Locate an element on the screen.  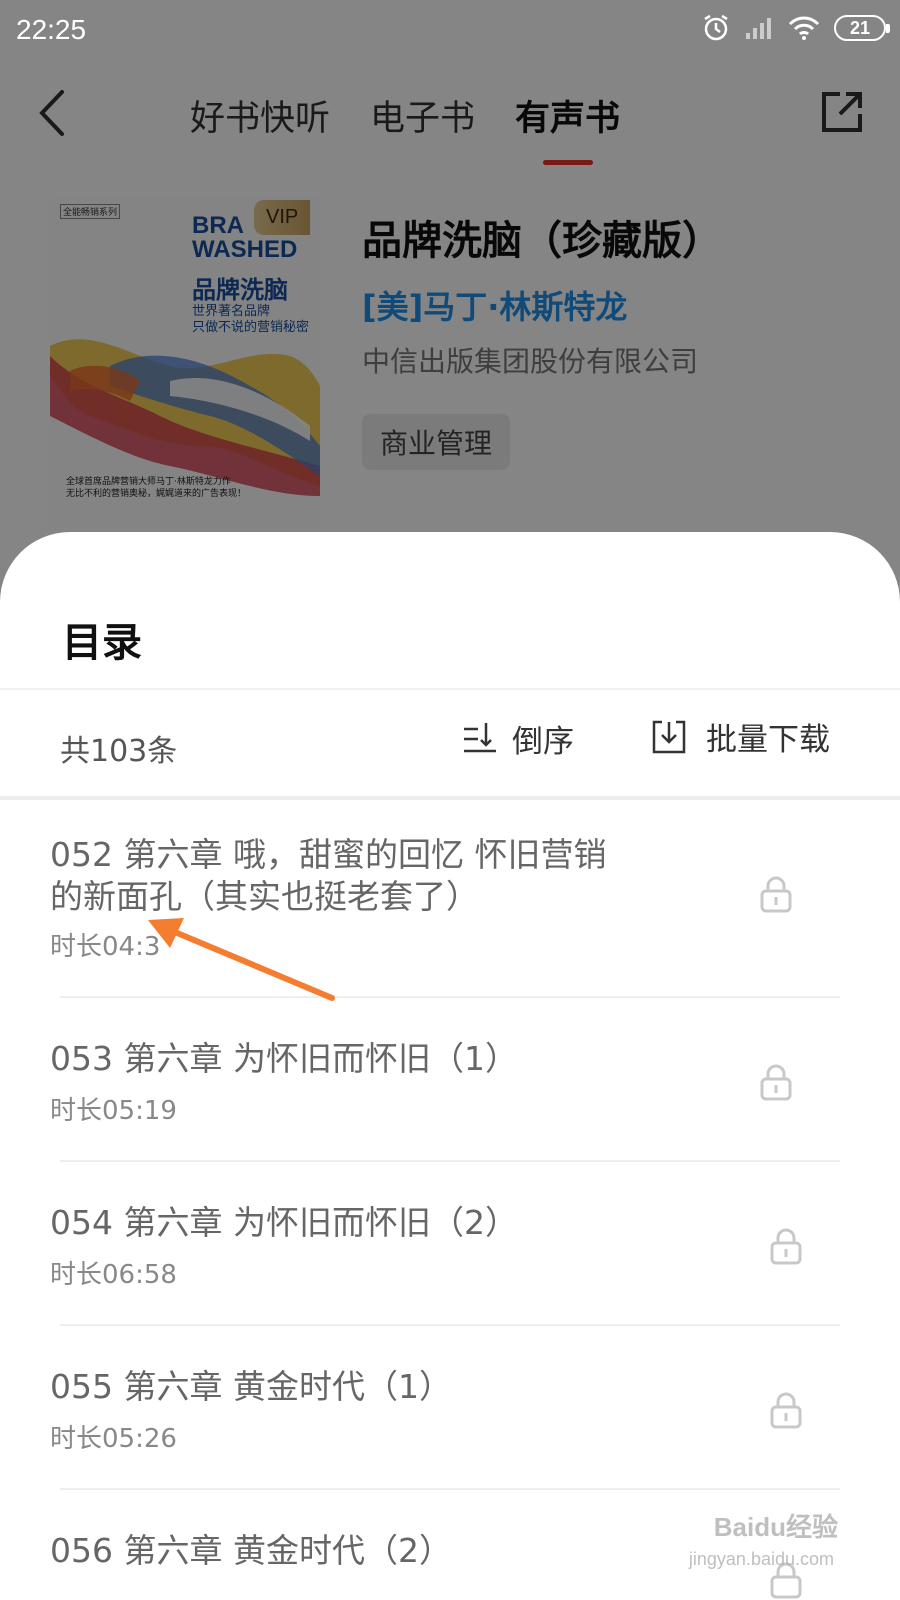
episode-duration: 时长05:19 is located at coordinates (113, 1111).